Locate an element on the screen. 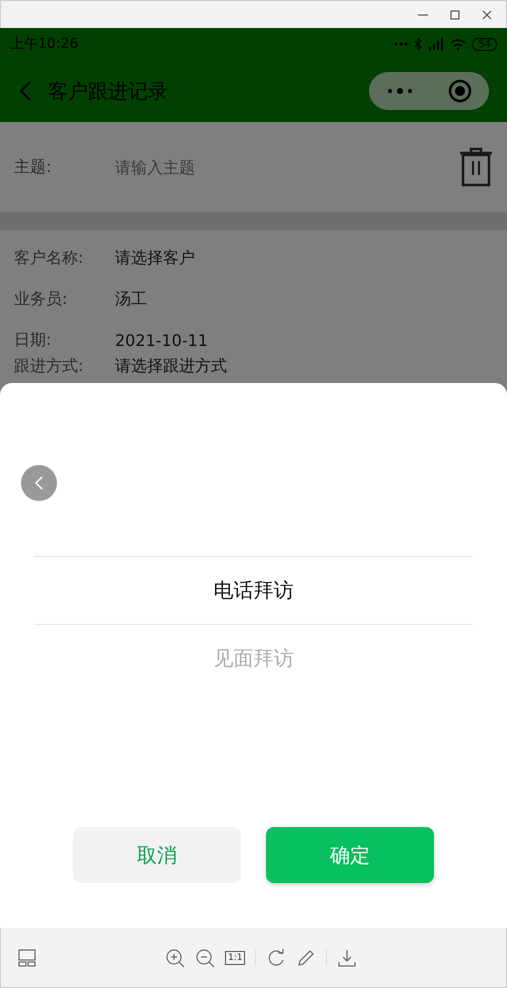 This screenshot has width=507, height=988. rotate-icon is located at coordinates (276, 958).